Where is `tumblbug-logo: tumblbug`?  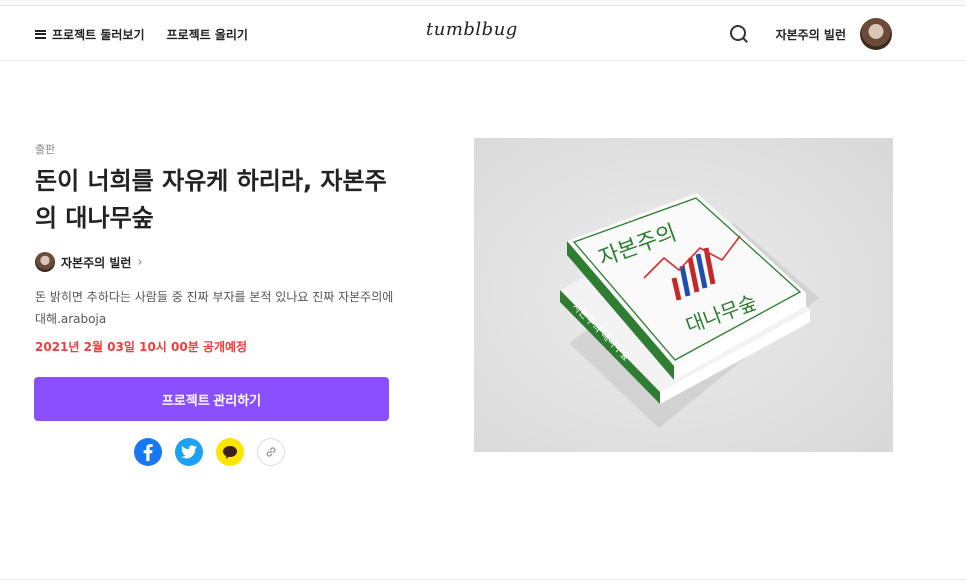 tumblbug-logo: tumblbug is located at coordinates (472, 29).